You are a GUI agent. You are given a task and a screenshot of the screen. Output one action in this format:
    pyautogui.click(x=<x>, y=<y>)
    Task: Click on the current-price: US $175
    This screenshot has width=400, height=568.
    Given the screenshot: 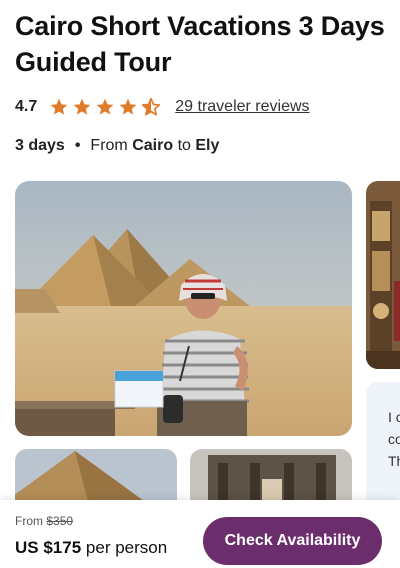 What is the action you would take?
    pyautogui.click(x=48, y=547)
    